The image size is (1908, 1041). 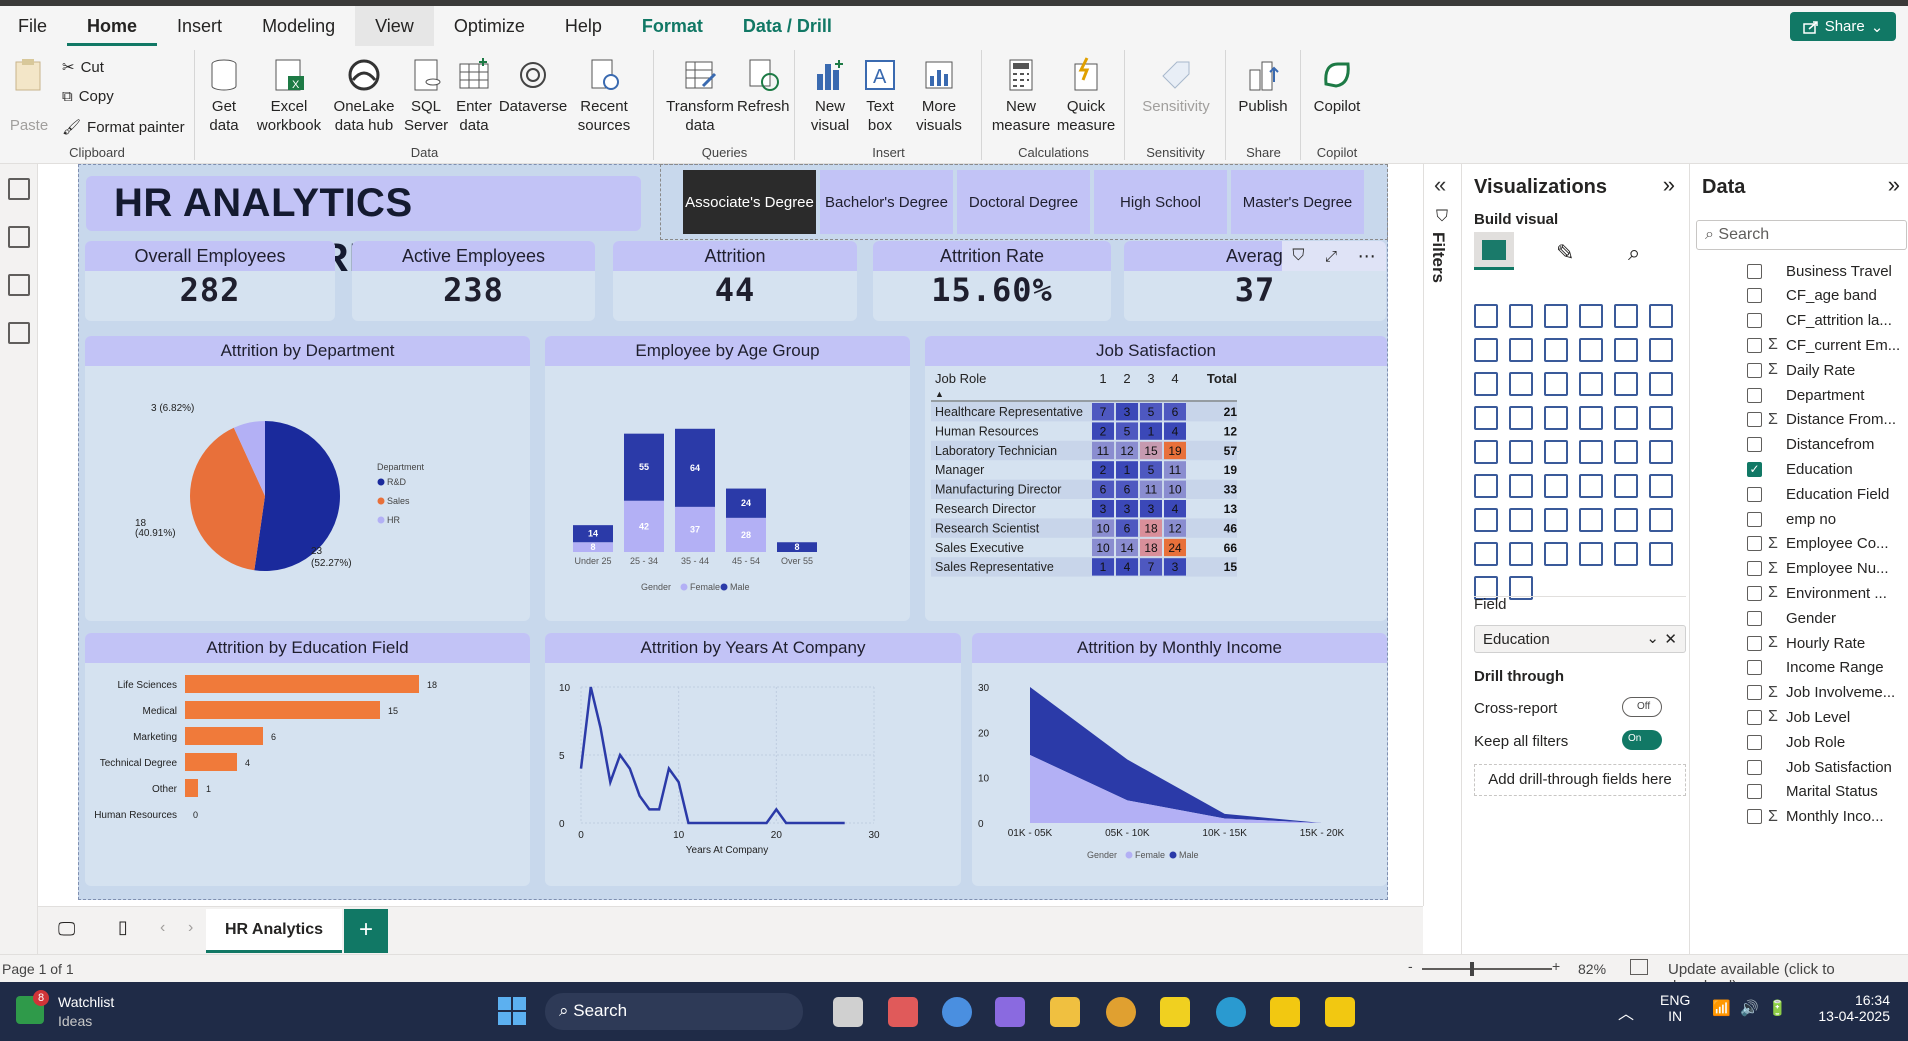 I want to click on zoom-thumb, so click(x=1472, y=969).